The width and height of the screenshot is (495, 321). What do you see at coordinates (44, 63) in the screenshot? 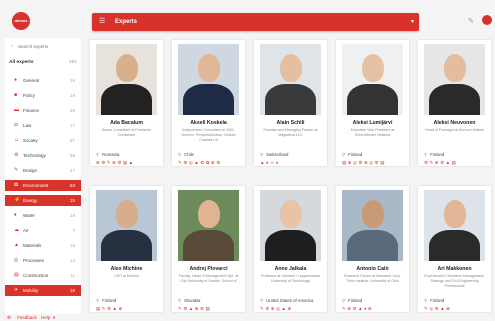
I see `sidebar-item-all-experts: All experts 251` at bounding box center [44, 63].